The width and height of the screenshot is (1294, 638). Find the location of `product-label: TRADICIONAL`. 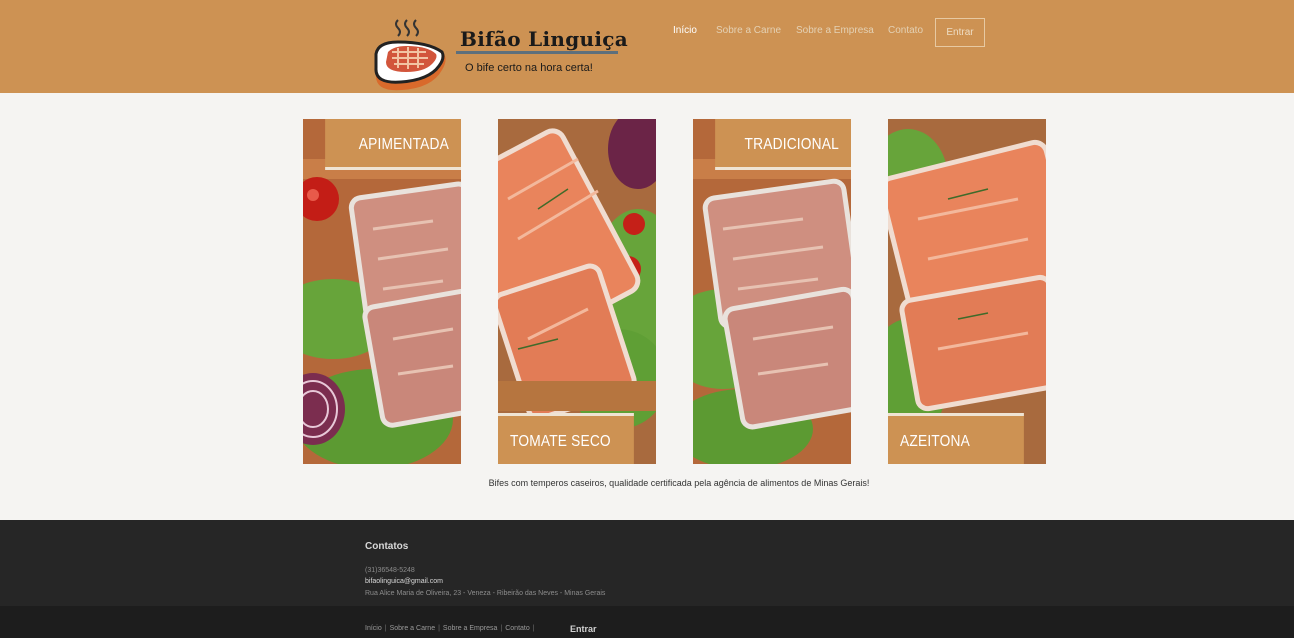

product-label: TRADICIONAL is located at coordinates (783, 144).